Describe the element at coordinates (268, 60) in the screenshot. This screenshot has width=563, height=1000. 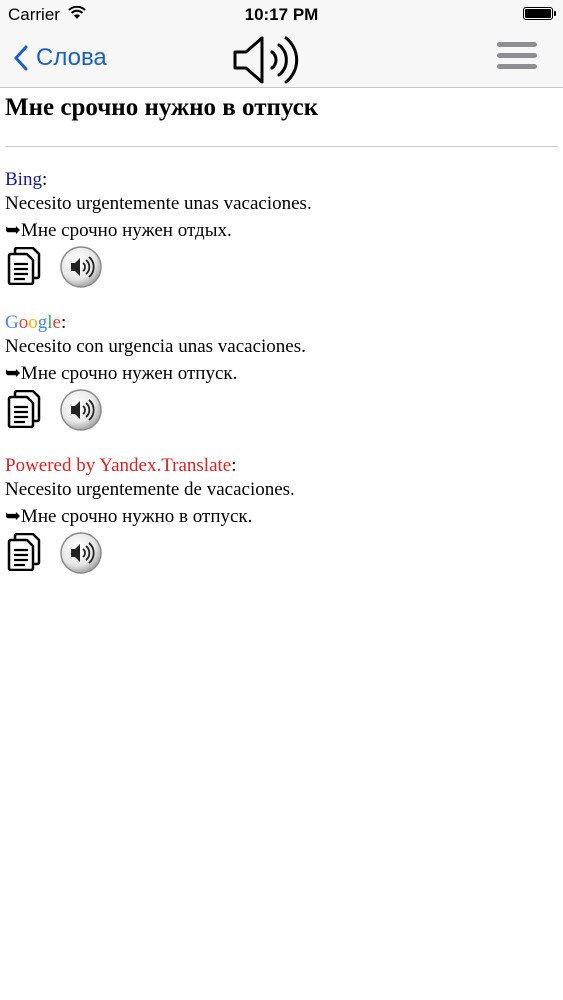
I see `speaker-icon` at that location.